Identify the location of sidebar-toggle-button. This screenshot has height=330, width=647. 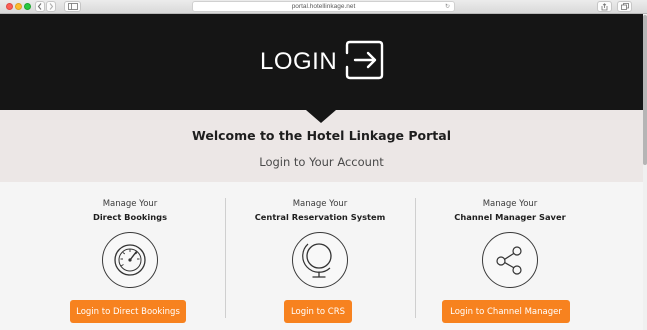
(72, 6).